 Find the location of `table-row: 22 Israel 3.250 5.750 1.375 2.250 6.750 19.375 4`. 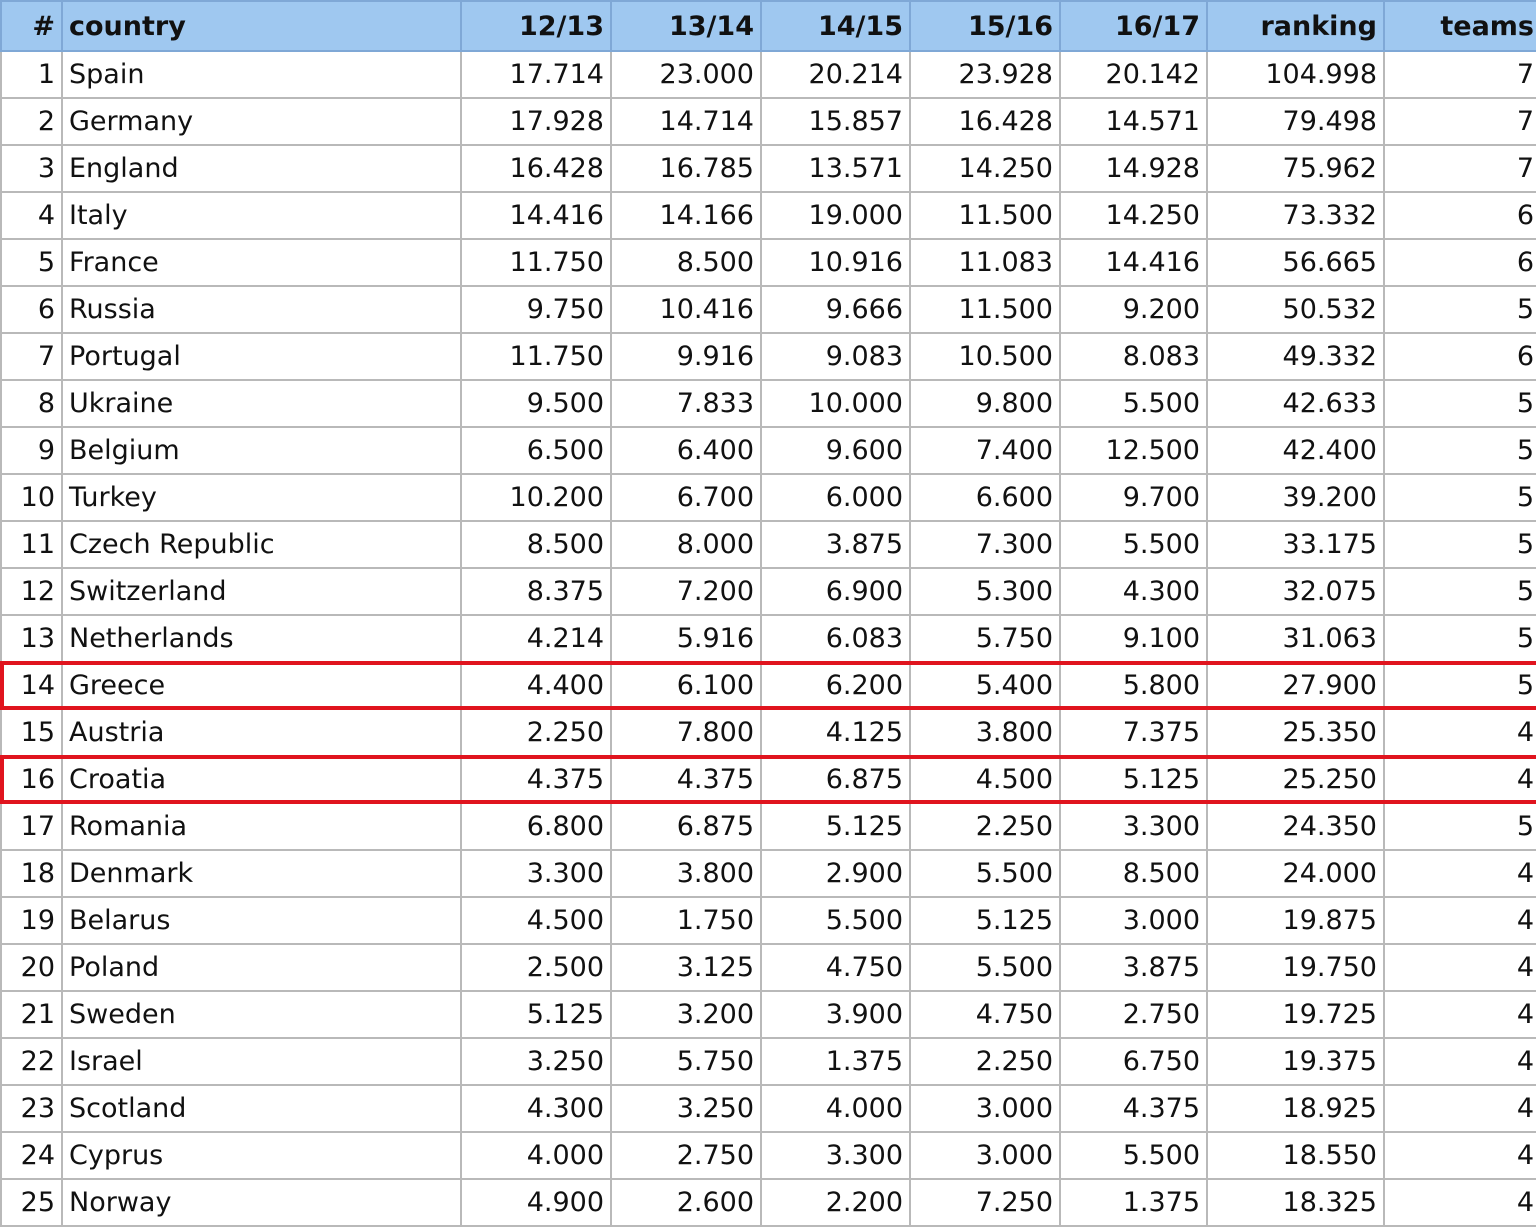

table-row: 22 Israel 3.250 5.750 1.375 2.250 6.750 19.375 4 is located at coordinates (768, 1061).